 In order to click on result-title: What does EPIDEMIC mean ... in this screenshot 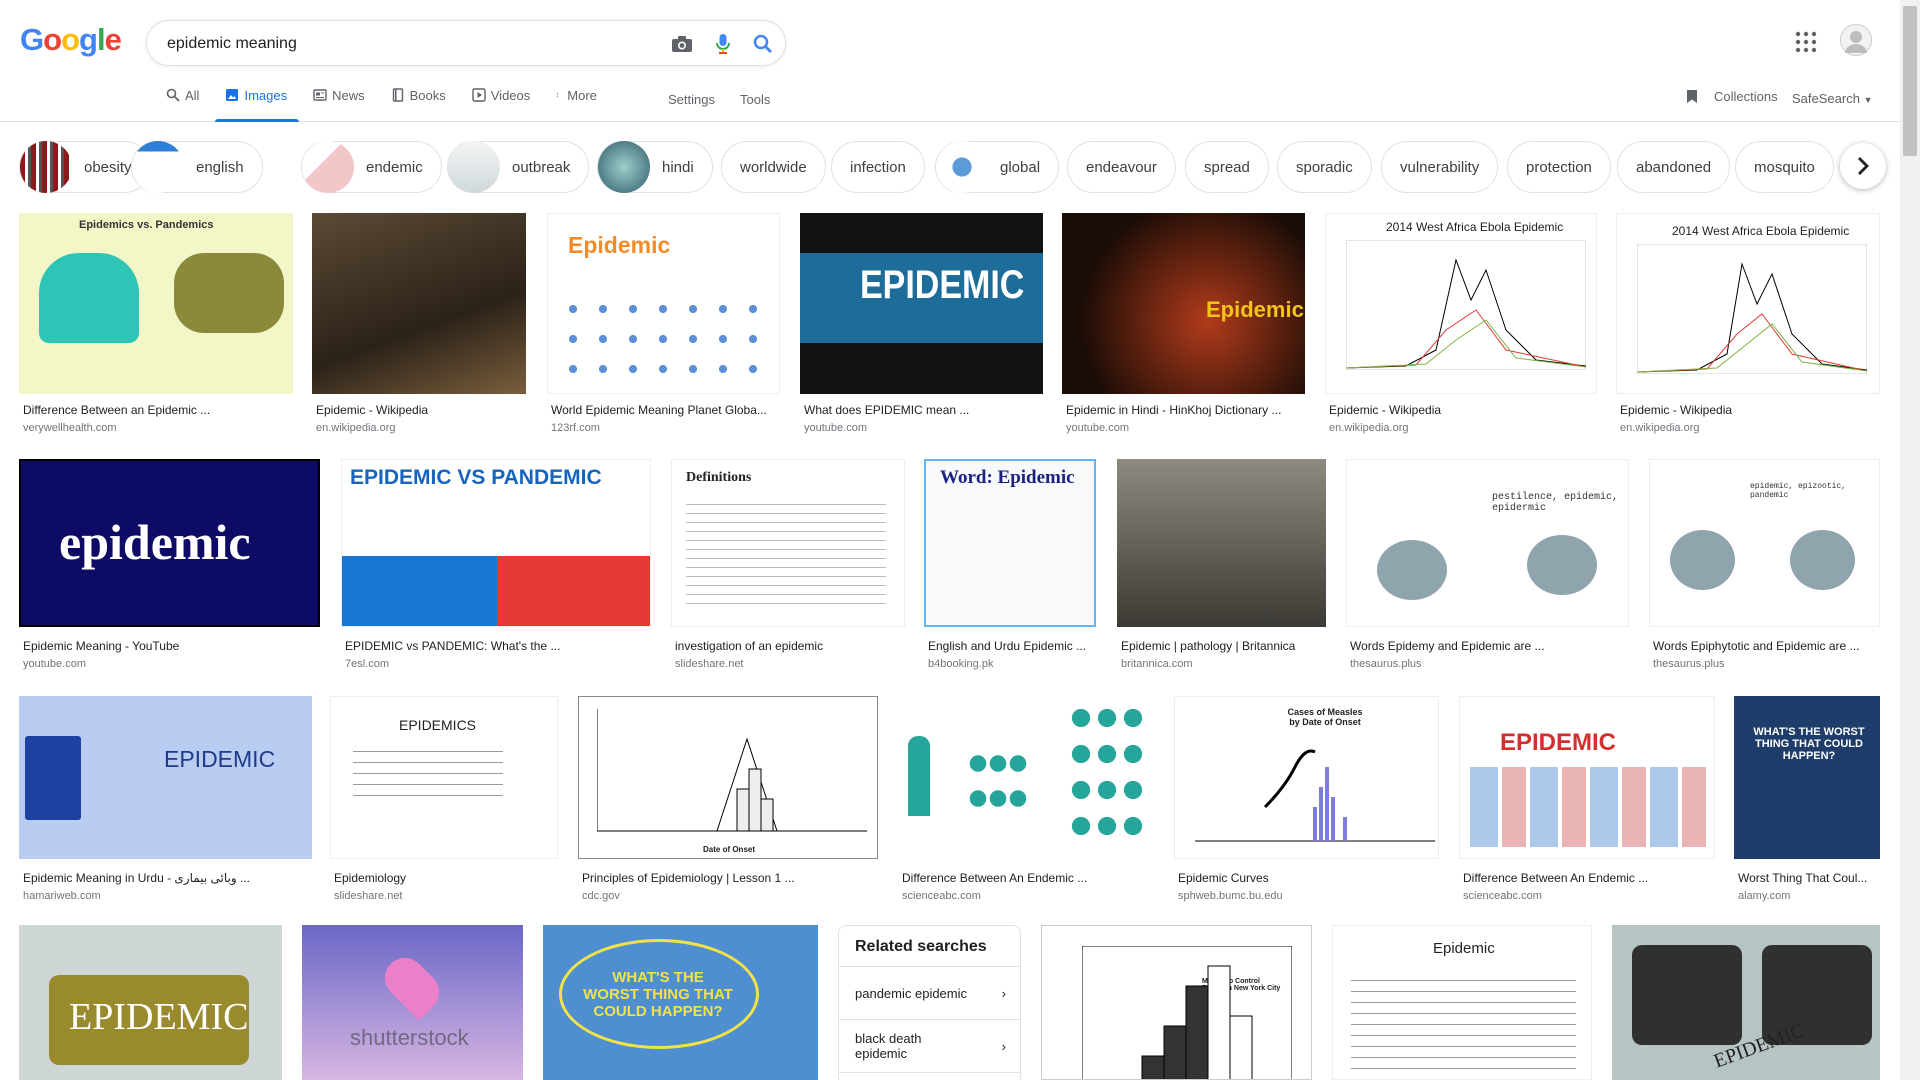, I will do `click(887, 410)`.